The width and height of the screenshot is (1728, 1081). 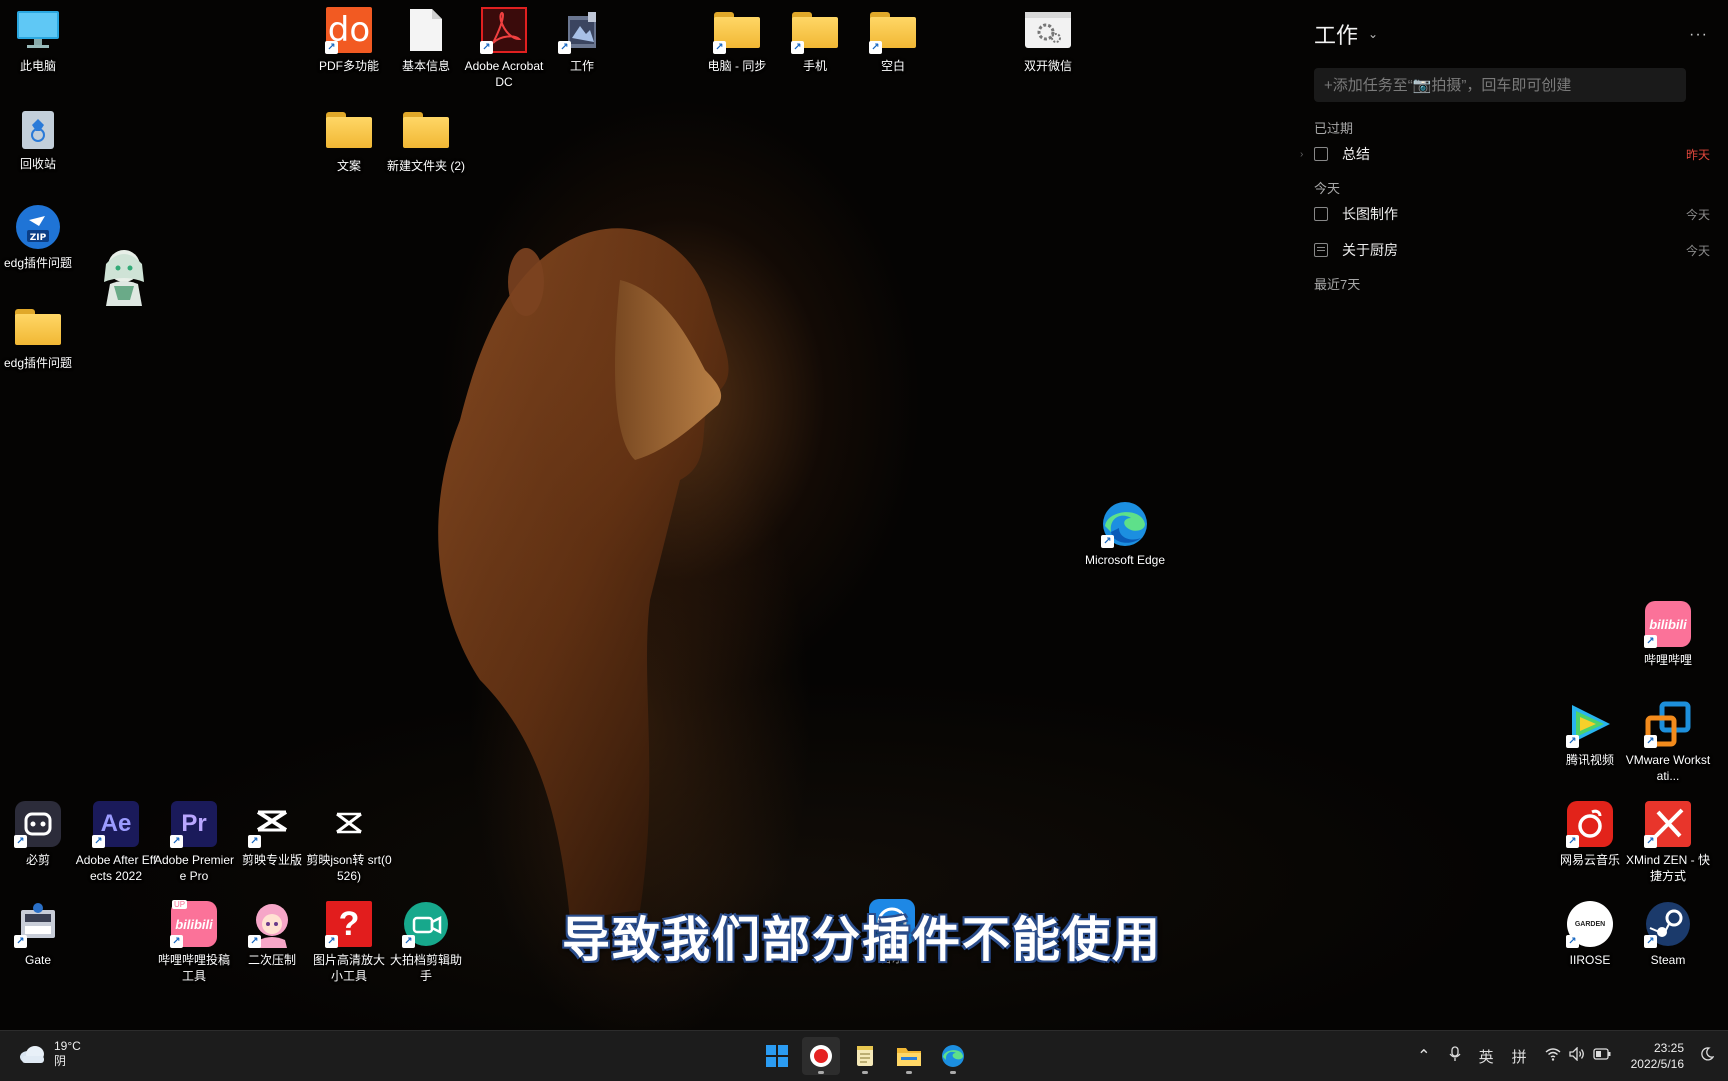 What do you see at coordinates (39, 337) in the screenshot?
I see `desktop-icon-edg-folder: edg插件问题` at bounding box center [39, 337].